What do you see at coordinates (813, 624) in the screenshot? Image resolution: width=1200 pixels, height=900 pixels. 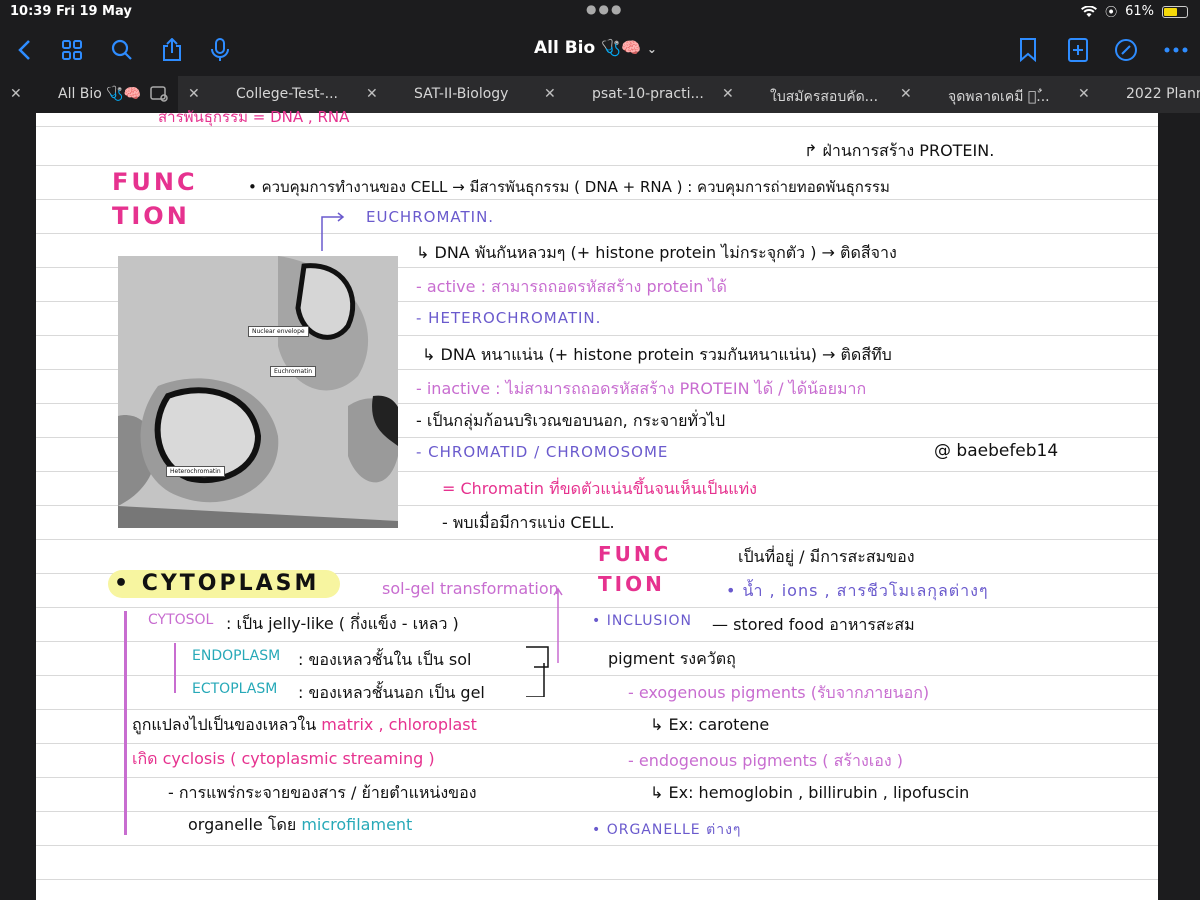 I see `note-inclusion-desc: — stored food อาหารสะสม` at bounding box center [813, 624].